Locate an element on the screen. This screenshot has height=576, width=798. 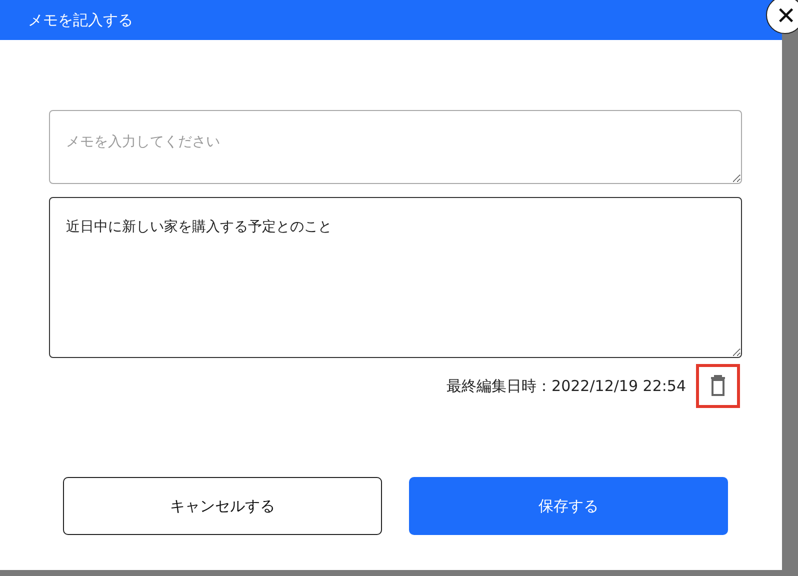
trash-icon is located at coordinates (718, 386).